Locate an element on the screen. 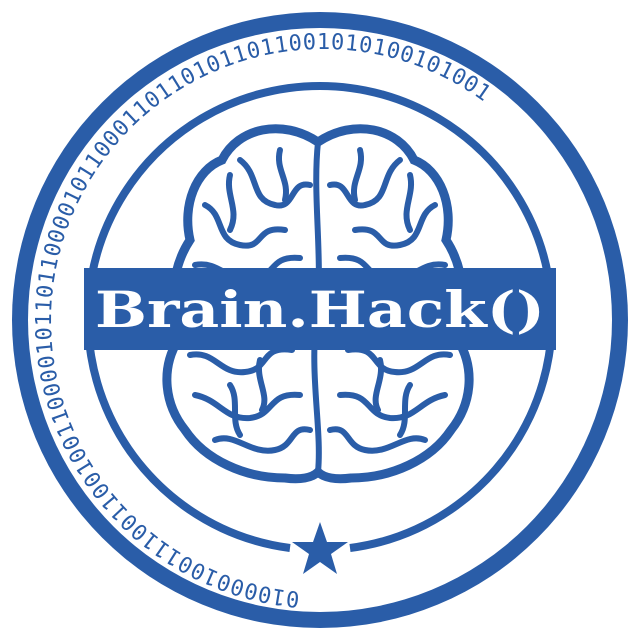 This screenshot has height=640, width=640. logo-title: Brain.Hack() is located at coordinates (320, 309).